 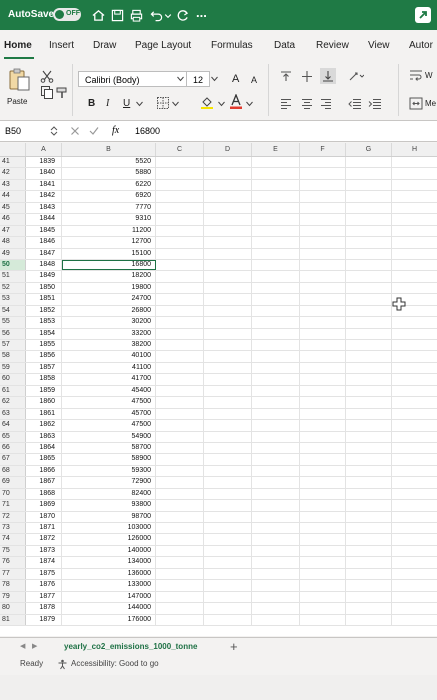 What do you see at coordinates (133, 79) in the screenshot?
I see `font-name-select: Calibri (Body)` at bounding box center [133, 79].